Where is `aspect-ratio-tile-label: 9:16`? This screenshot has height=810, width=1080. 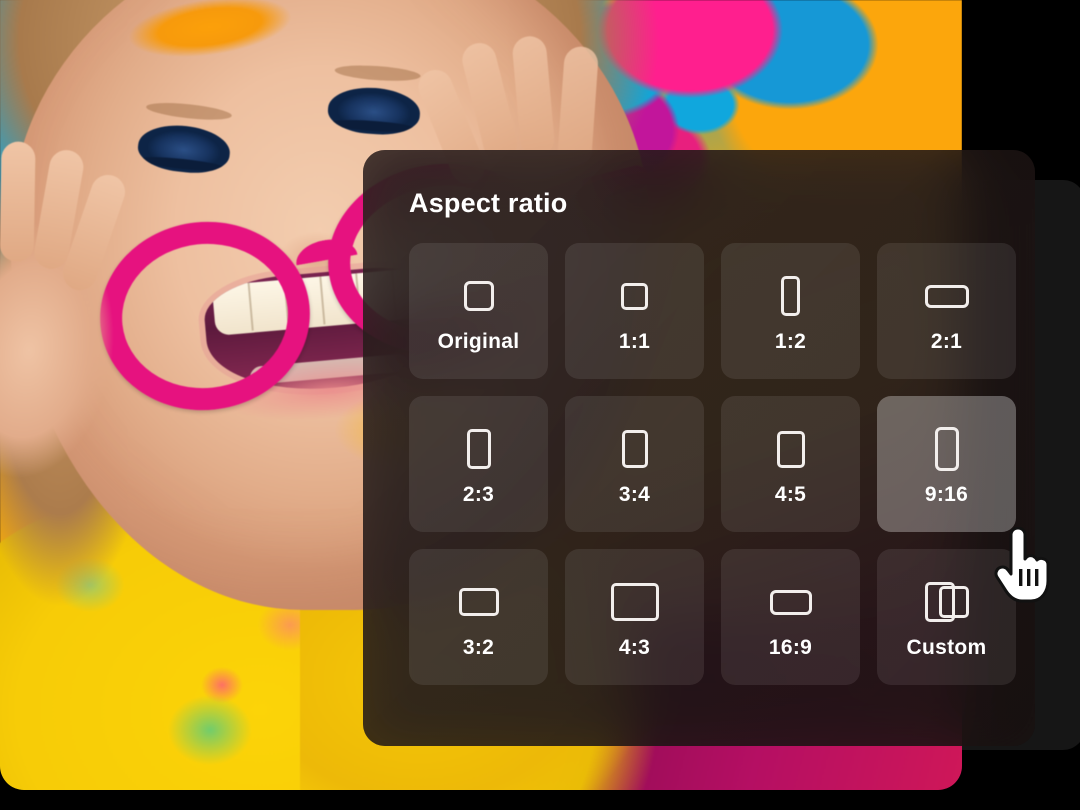
aspect-ratio-tile-label: 9:16 is located at coordinates (946, 494).